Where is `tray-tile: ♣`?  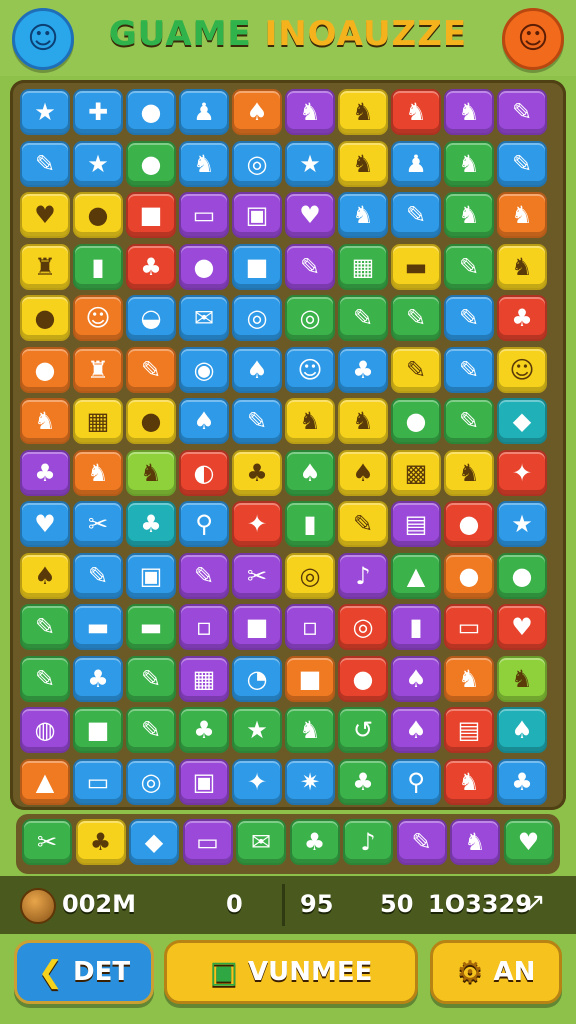 tray-tile: ♣ is located at coordinates (314, 842).